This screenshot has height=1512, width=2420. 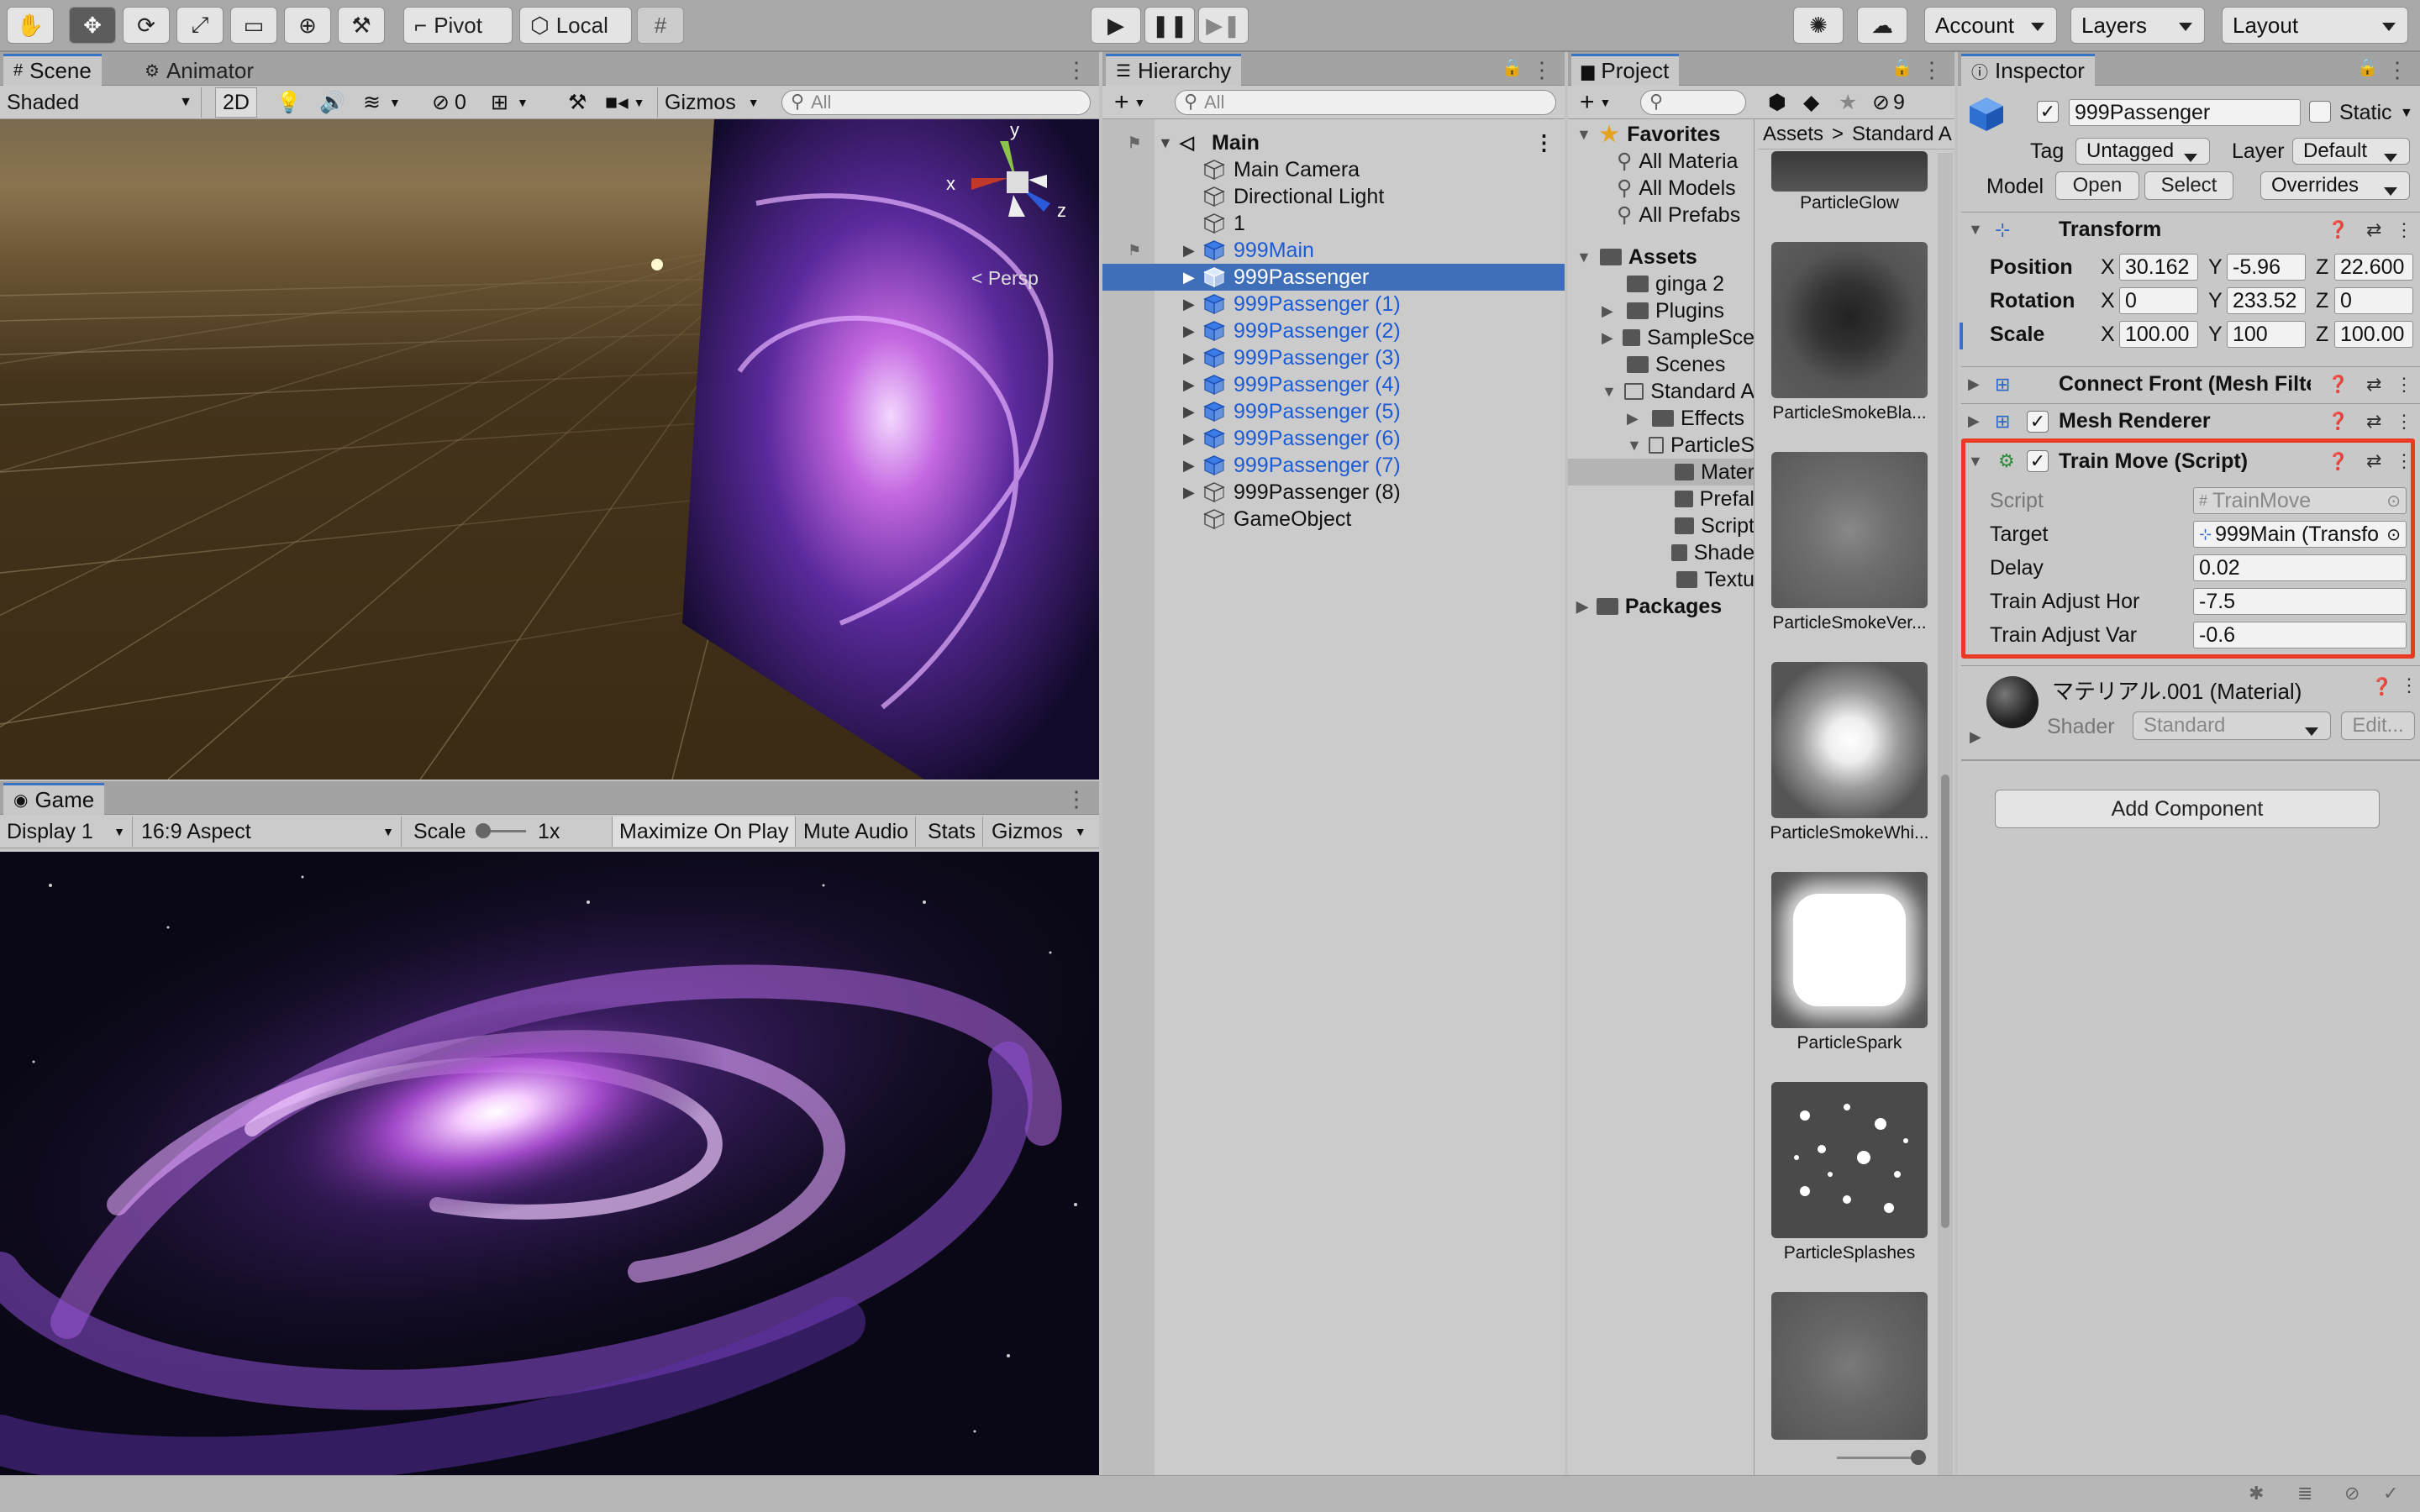 I want to click on hierarchy-row: ▶ 999Passenger (3), so click(x=1333, y=357).